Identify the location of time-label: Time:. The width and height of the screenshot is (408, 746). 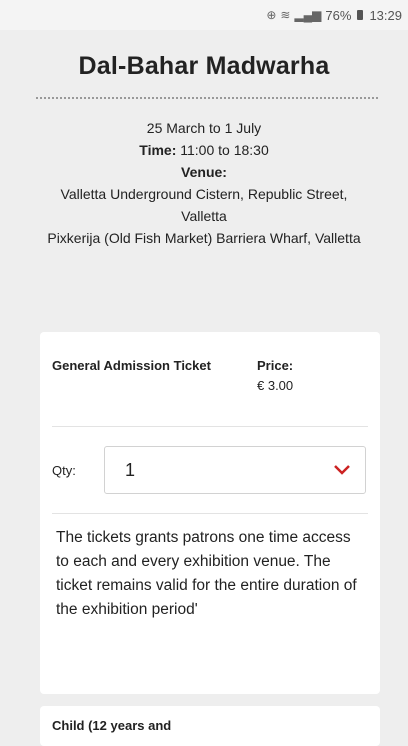
(158, 150).